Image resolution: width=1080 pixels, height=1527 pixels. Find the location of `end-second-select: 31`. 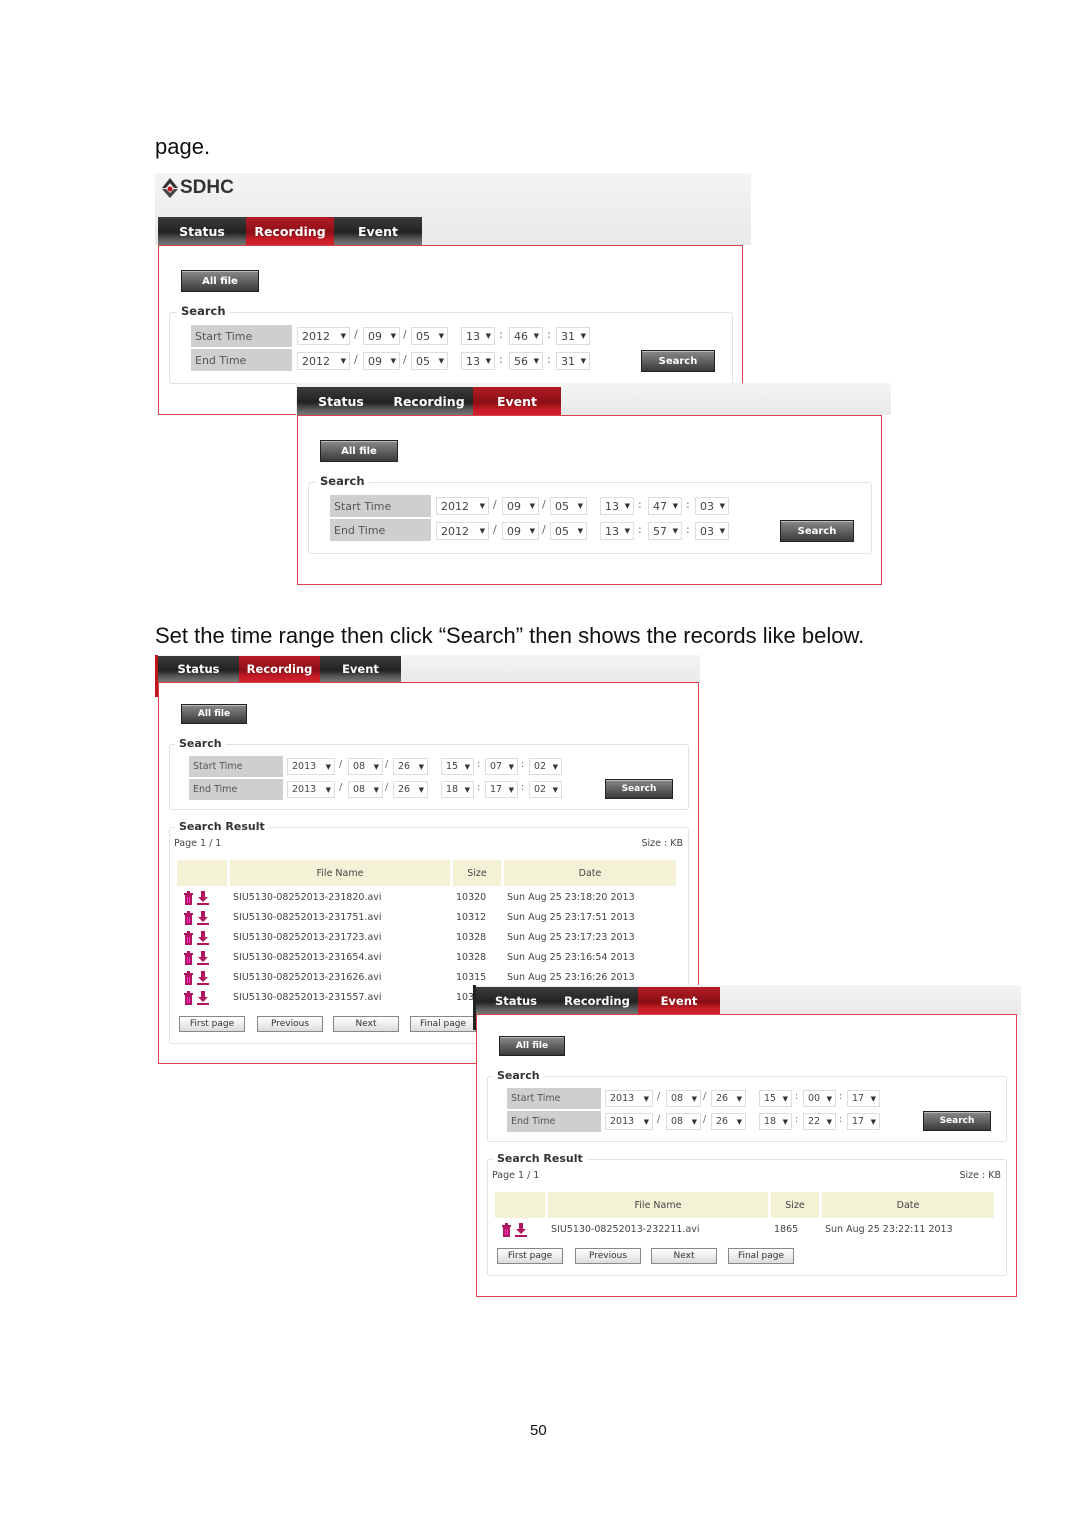

end-second-select: 31 is located at coordinates (573, 361).